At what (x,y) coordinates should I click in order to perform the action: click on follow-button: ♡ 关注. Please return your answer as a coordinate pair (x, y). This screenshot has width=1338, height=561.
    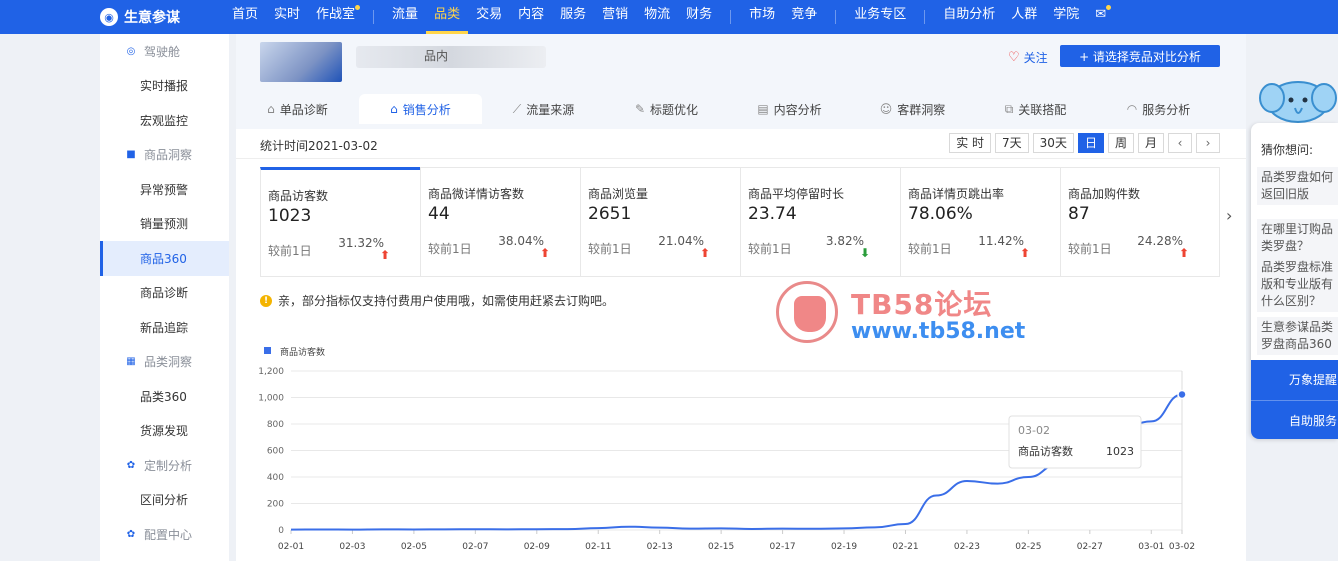
    Looking at the image, I should click on (1028, 57).